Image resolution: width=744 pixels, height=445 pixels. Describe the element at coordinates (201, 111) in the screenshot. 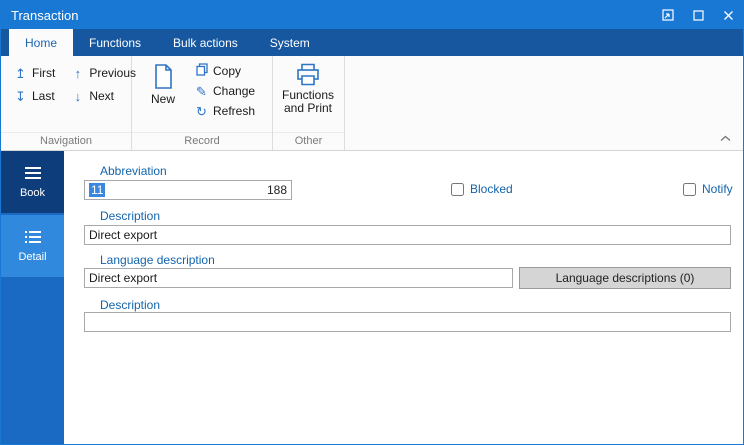

I see `refresh-icon: ↻` at that location.